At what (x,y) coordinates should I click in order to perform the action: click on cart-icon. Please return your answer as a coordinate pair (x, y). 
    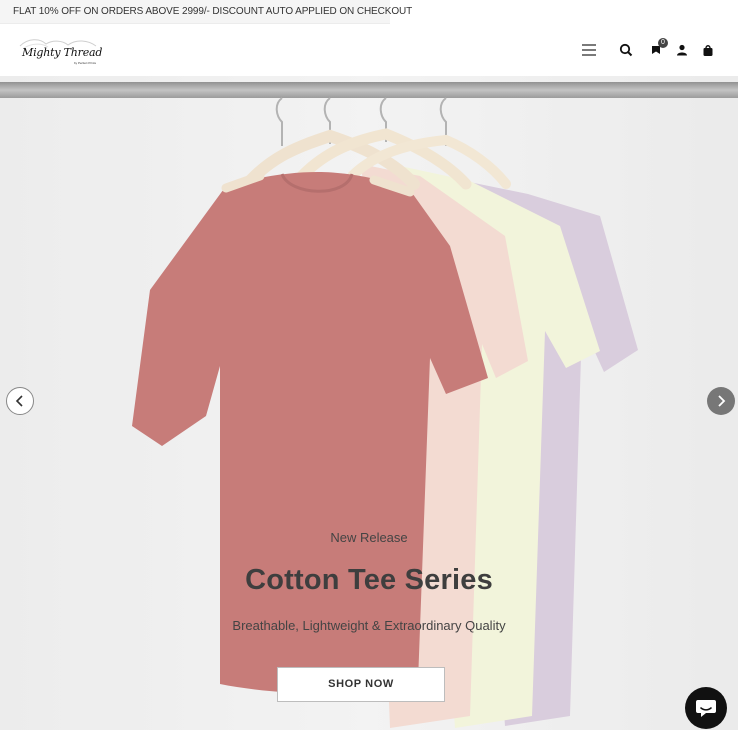
    Looking at the image, I should click on (708, 50).